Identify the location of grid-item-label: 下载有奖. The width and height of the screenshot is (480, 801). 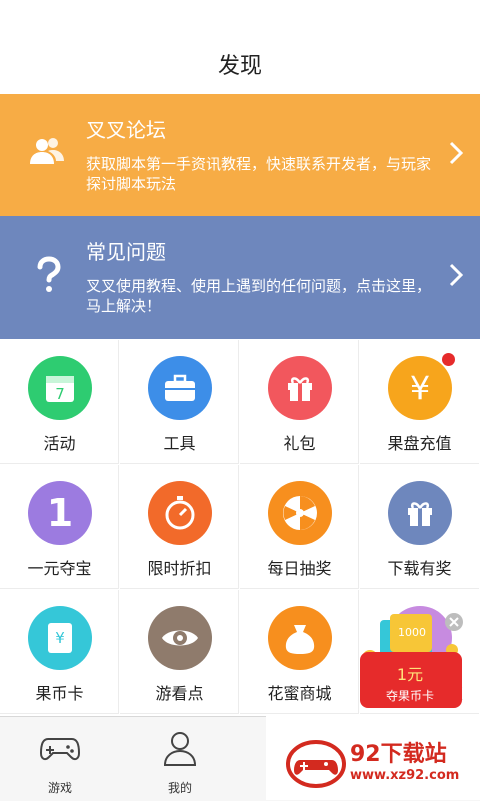
(419, 568).